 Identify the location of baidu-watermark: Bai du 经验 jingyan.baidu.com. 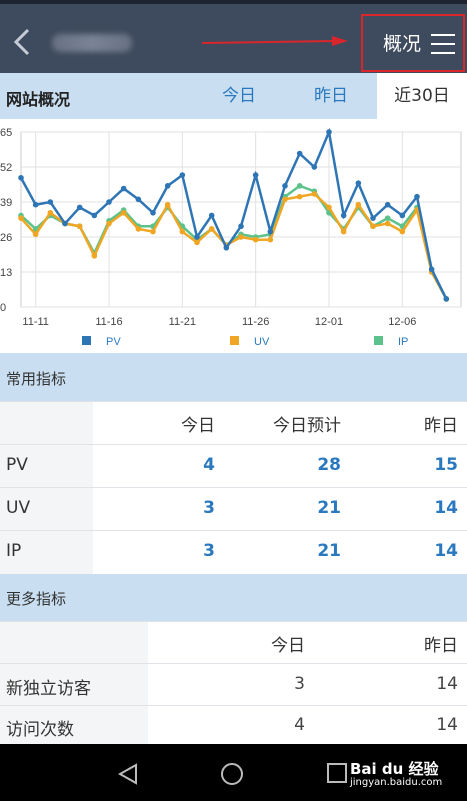
(396, 773).